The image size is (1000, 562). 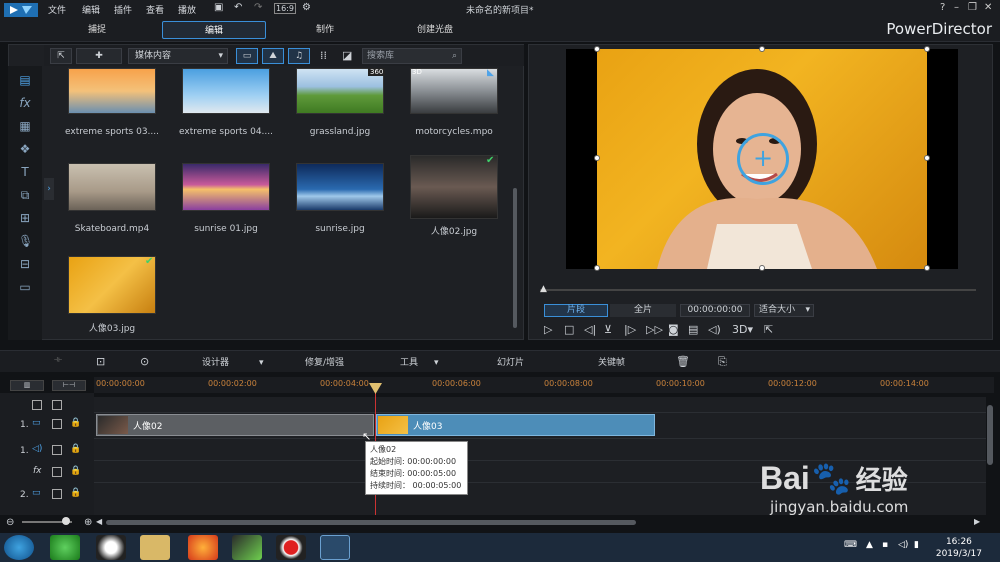 What do you see at coordinates (99, 56) in the screenshot?
I see `plugins-puzzle-button: ✚` at bounding box center [99, 56].